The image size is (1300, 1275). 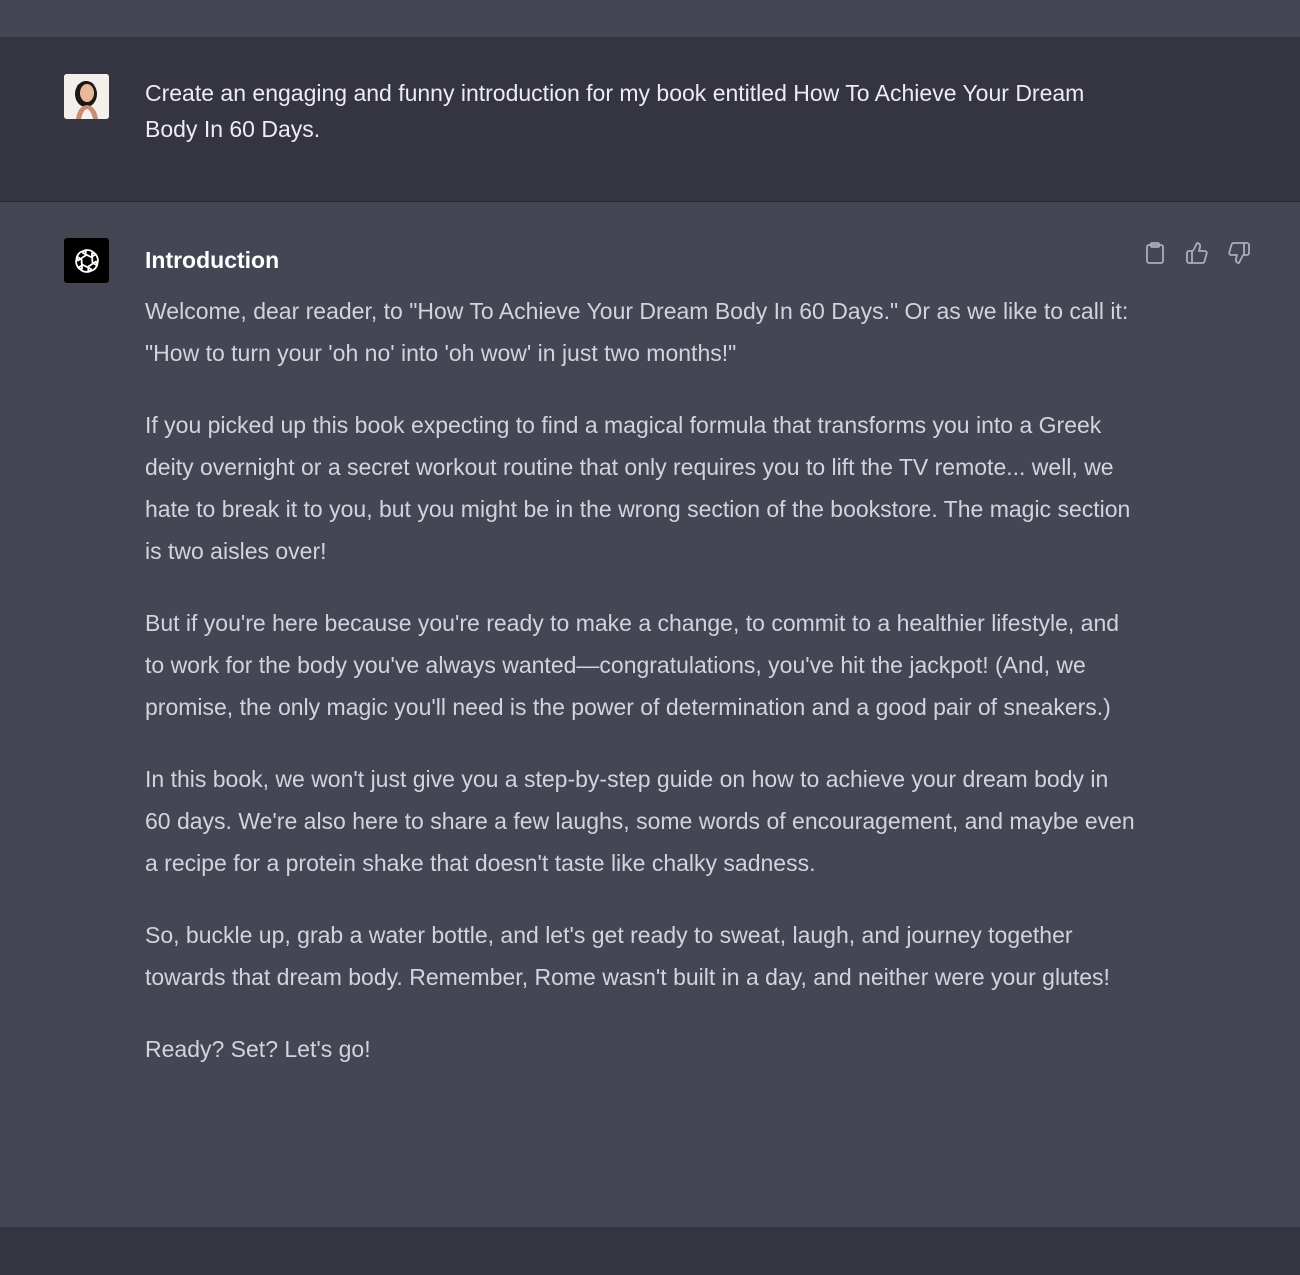 What do you see at coordinates (650, 18) in the screenshot?
I see `top-strip` at bounding box center [650, 18].